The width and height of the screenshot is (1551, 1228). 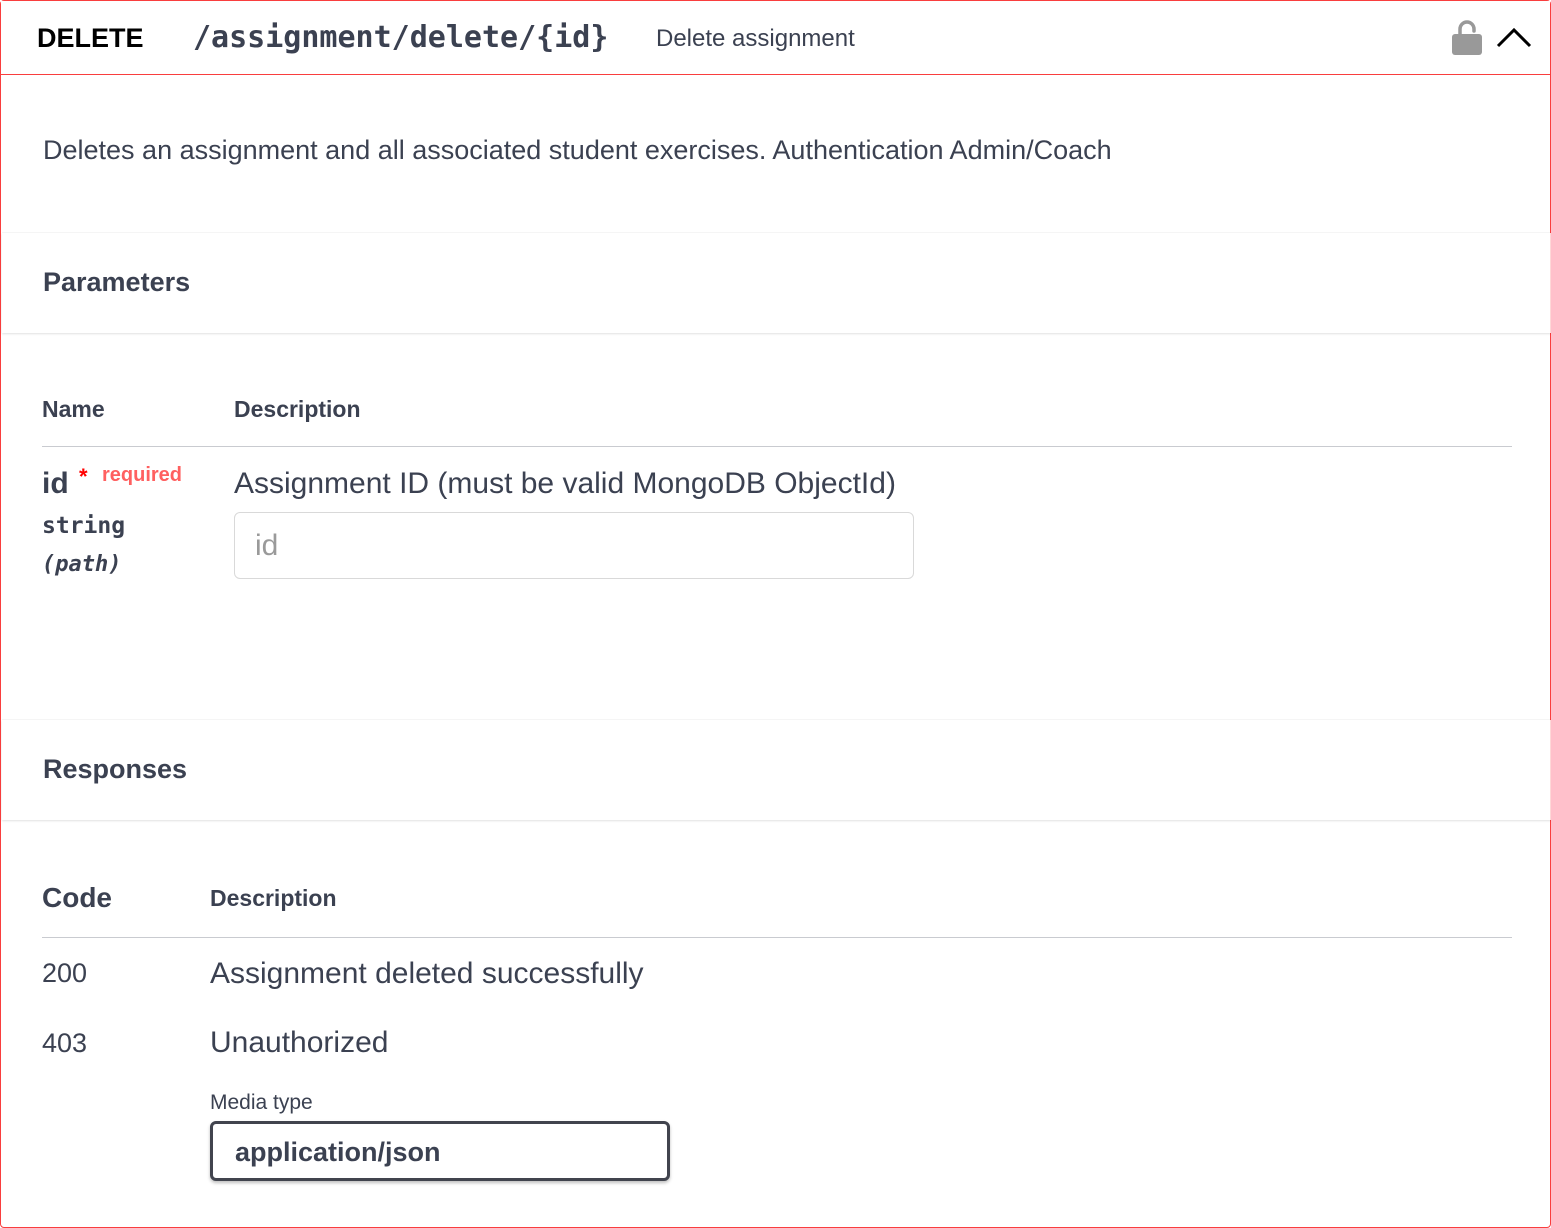 What do you see at coordinates (1467, 37) in the screenshot?
I see `lock-open-icon` at bounding box center [1467, 37].